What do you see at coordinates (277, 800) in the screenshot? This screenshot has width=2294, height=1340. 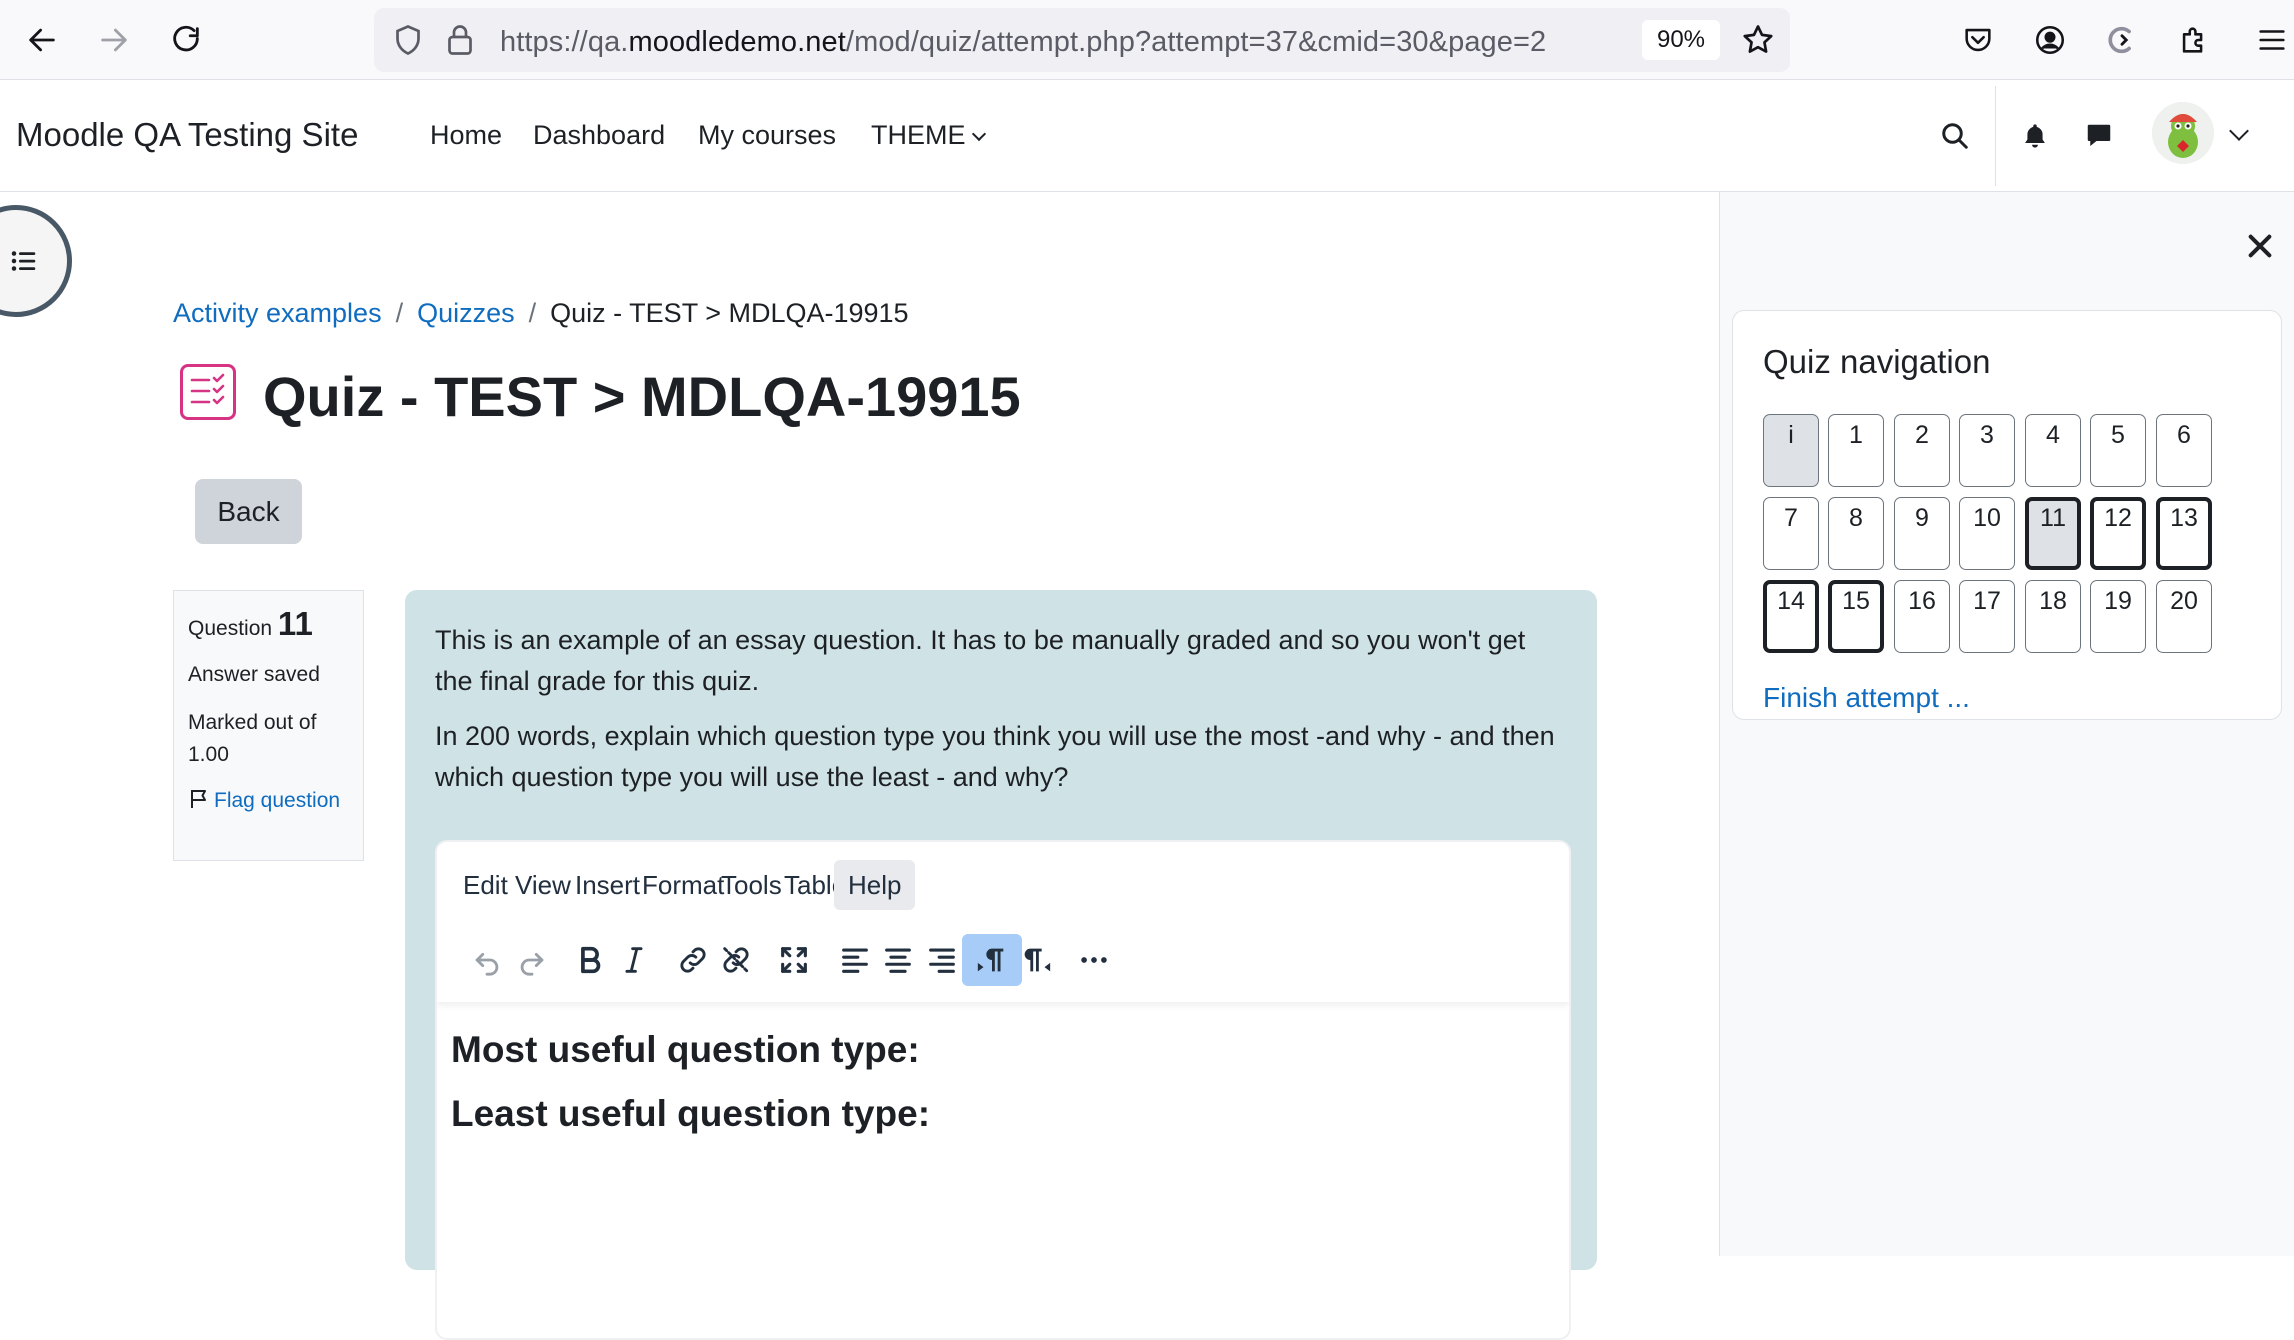 I see `flag-question-label: Flag question` at bounding box center [277, 800].